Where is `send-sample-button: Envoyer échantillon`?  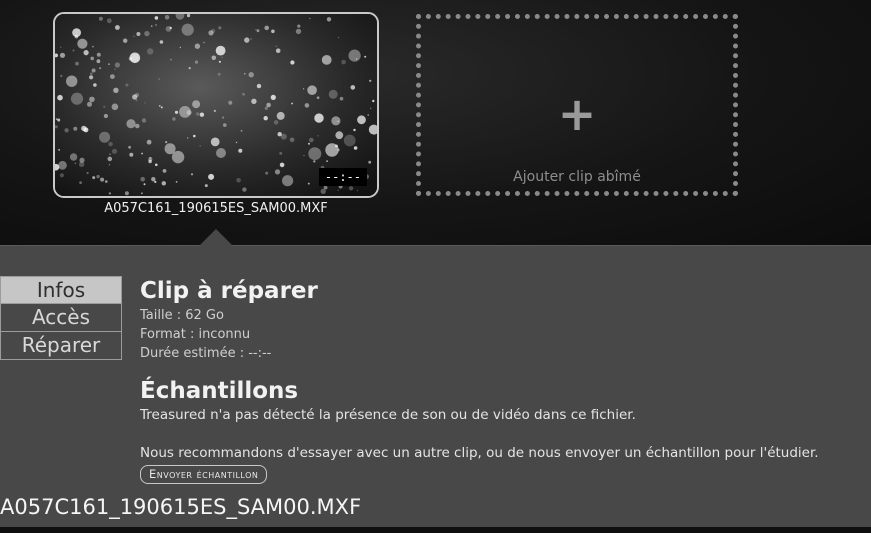
send-sample-button: Envoyer échantillon is located at coordinates (204, 474).